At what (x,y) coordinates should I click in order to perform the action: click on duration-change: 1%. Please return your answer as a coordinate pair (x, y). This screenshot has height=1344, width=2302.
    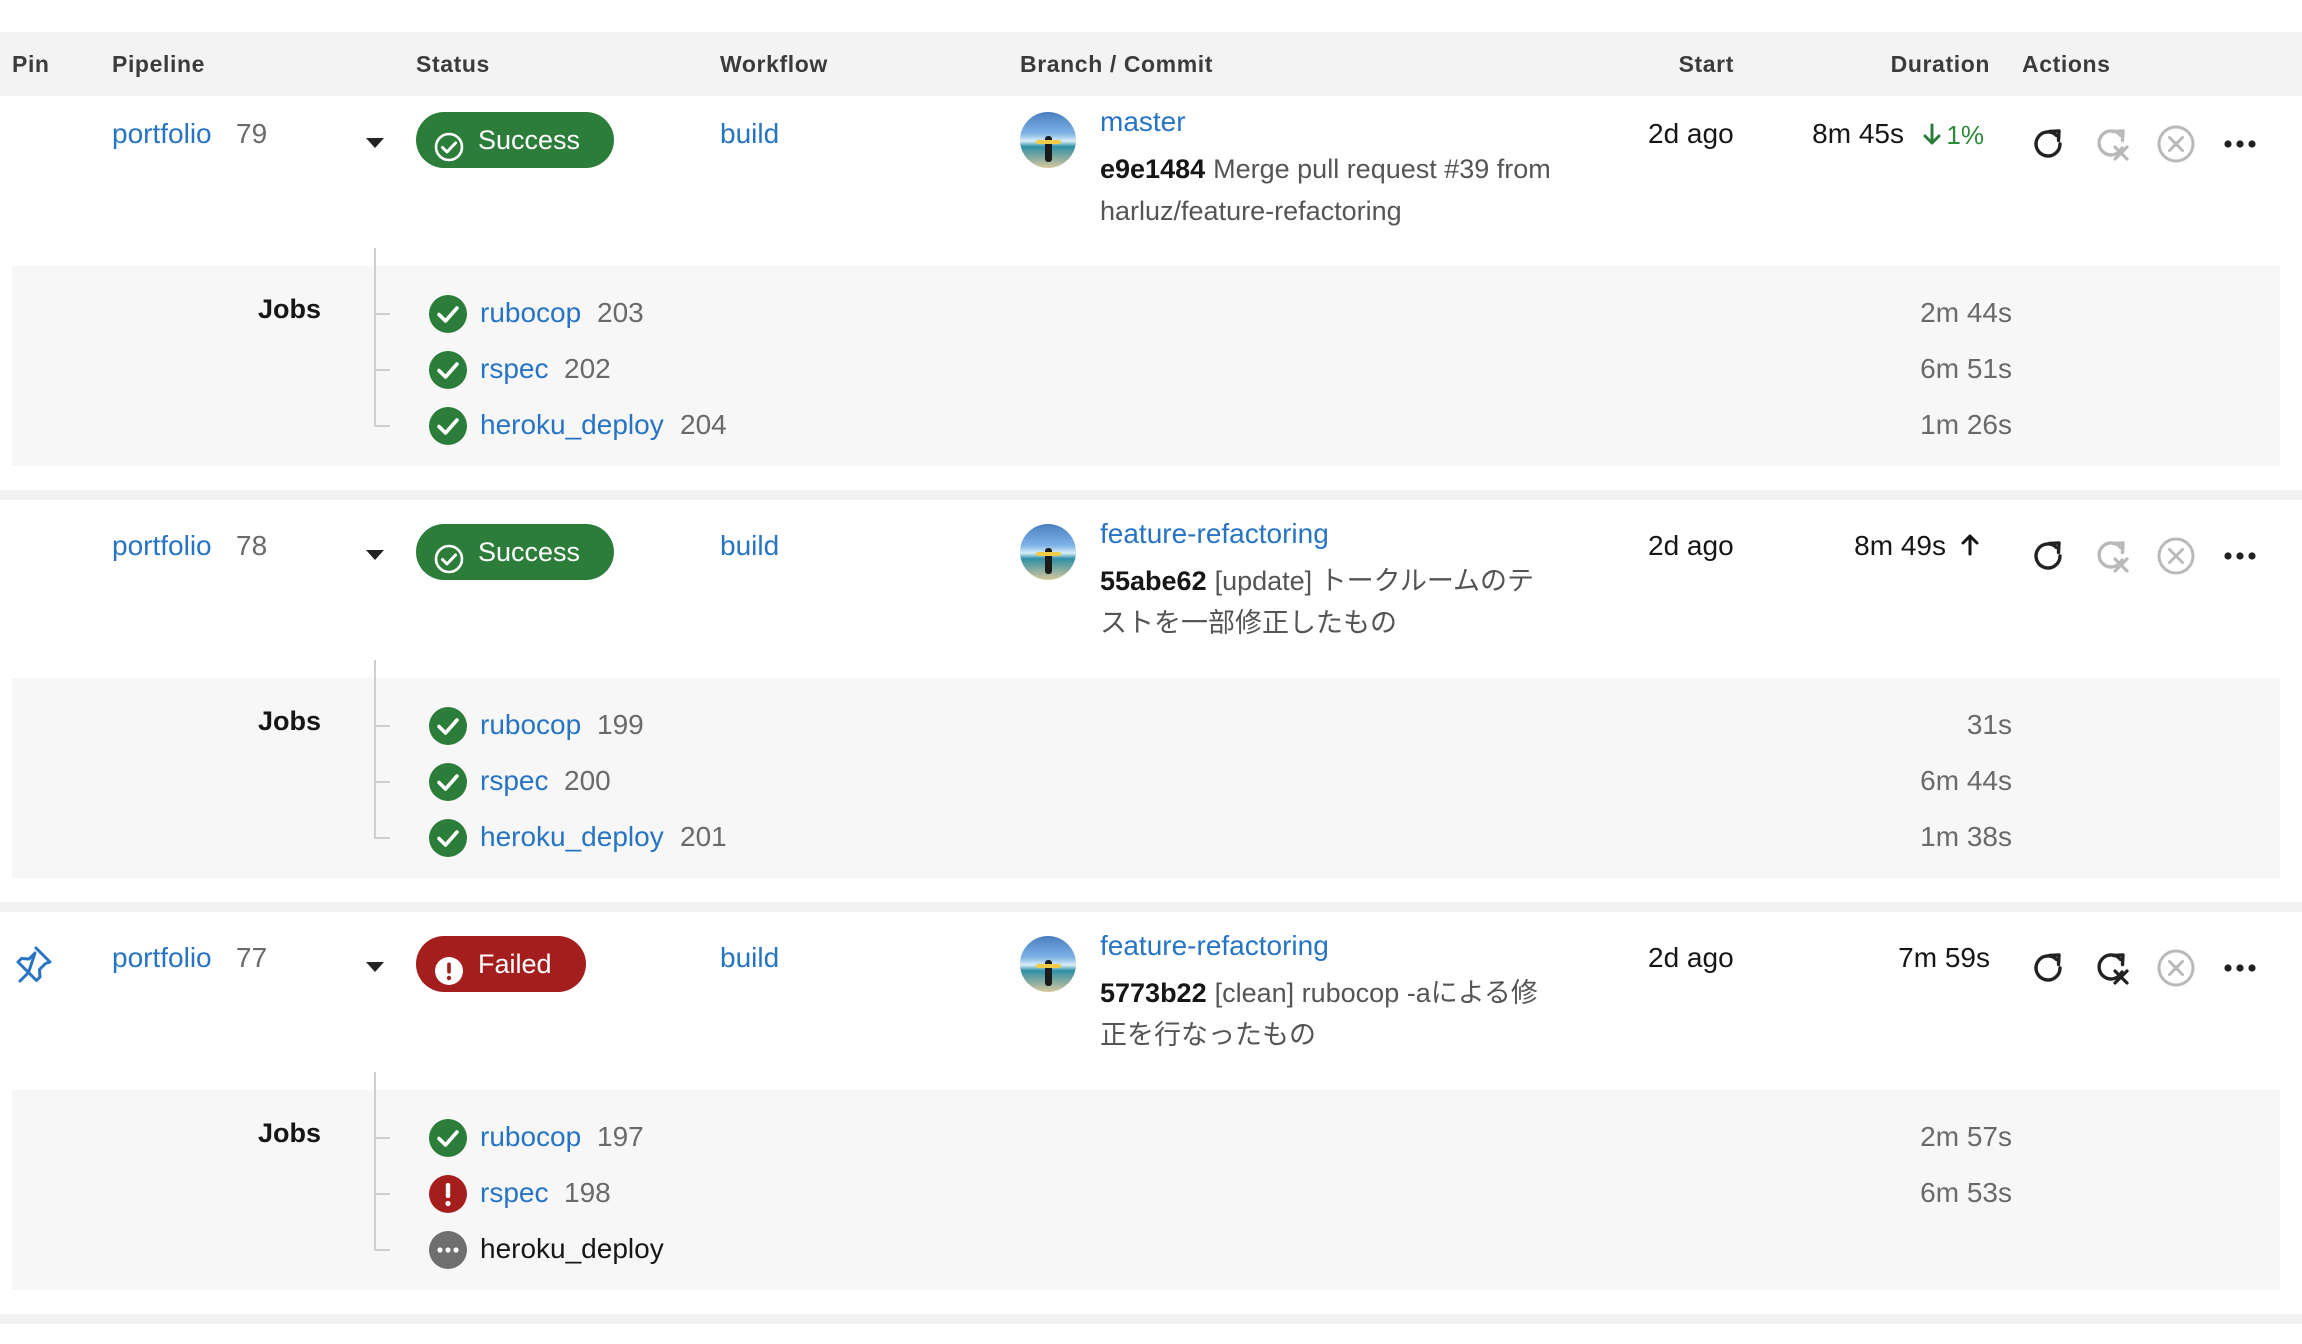
    Looking at the image, I should click on (1953, 137).